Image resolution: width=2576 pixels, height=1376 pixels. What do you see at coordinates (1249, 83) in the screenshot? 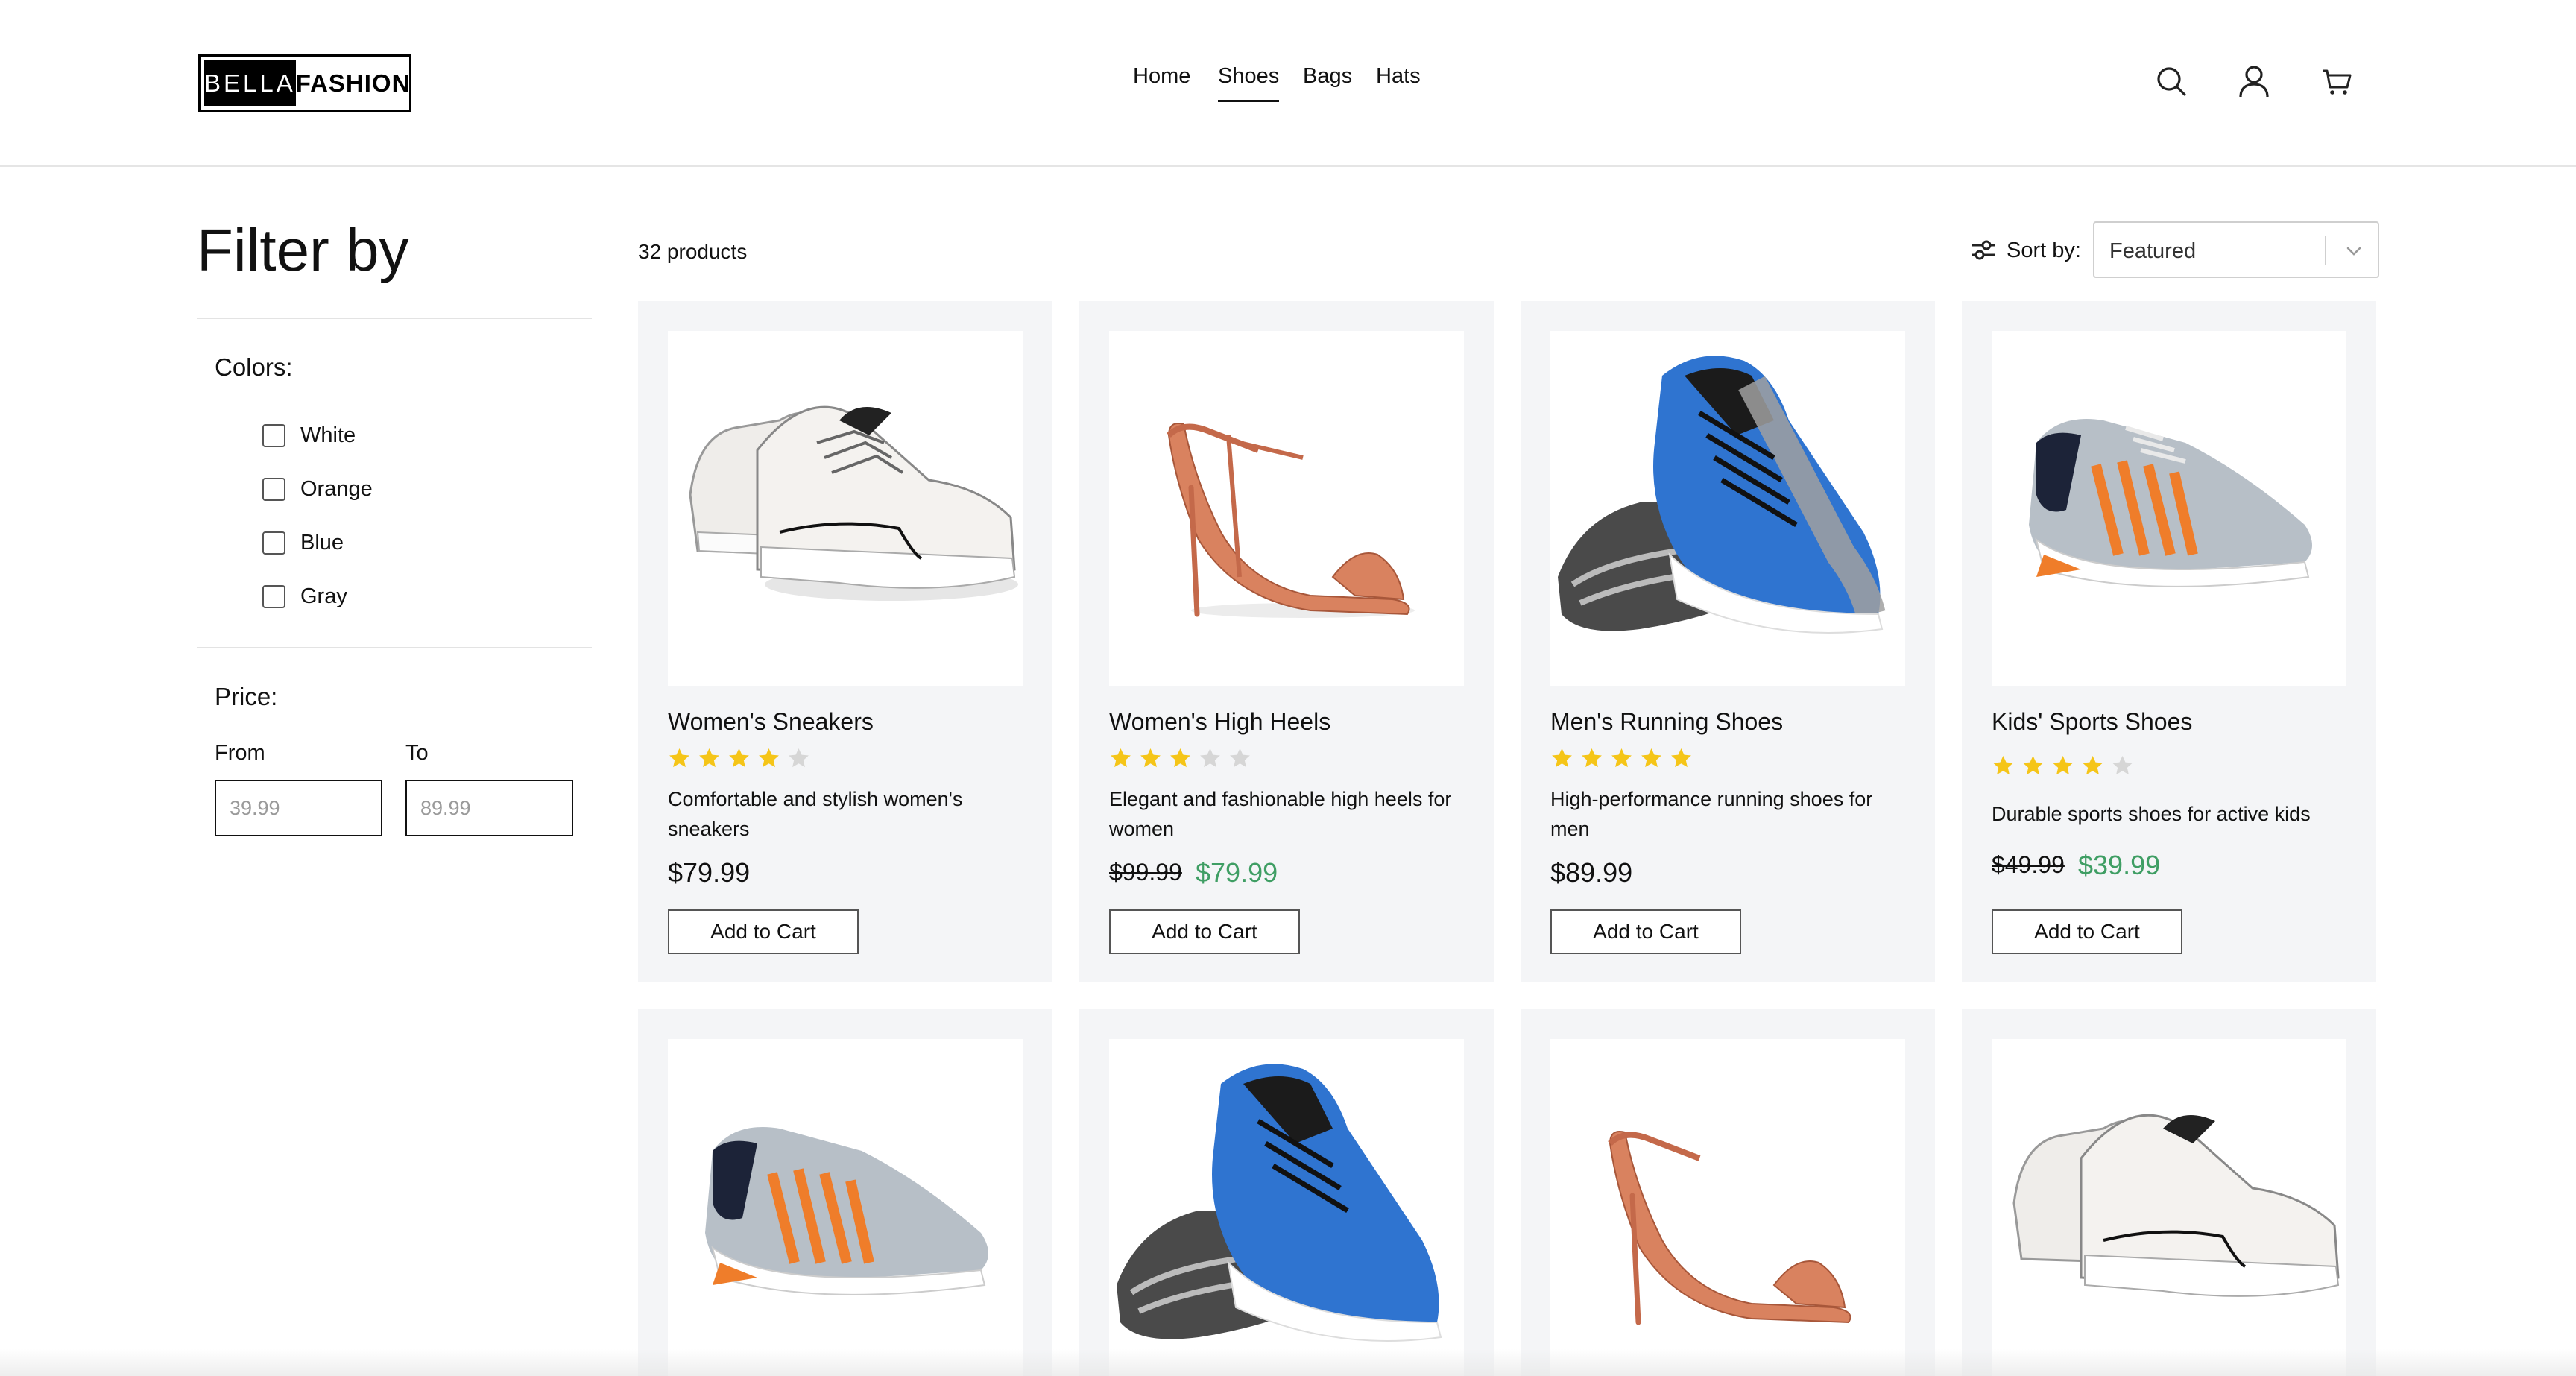
I see `nav-shoes: Shoes` at bounding box center [1249, 83].